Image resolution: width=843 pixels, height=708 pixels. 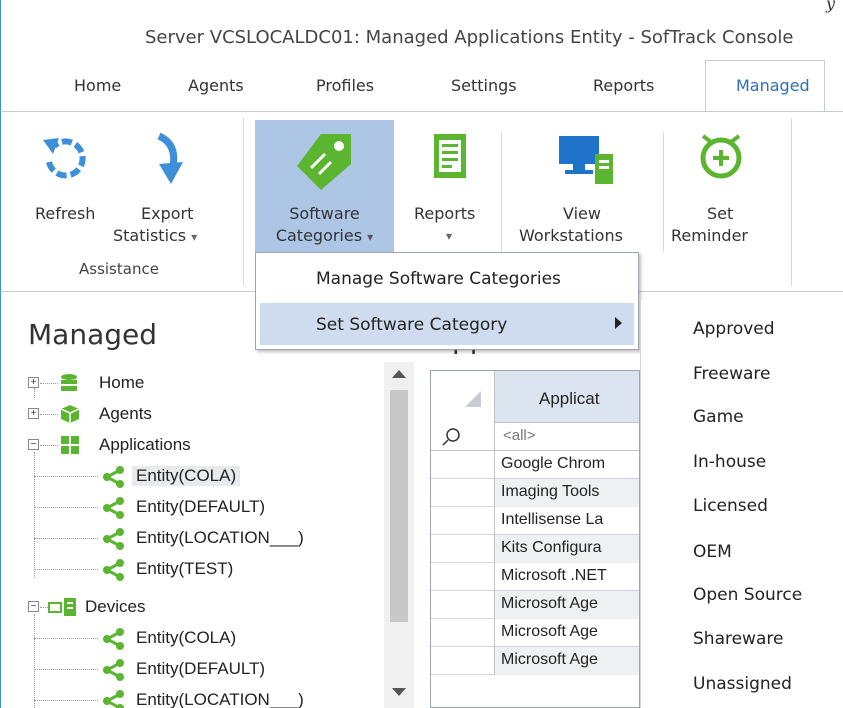 What do you see at coordinates (145, 444) in the screenshot?
I see `tree-item-label: Applications` at bounding box center [145, 444].